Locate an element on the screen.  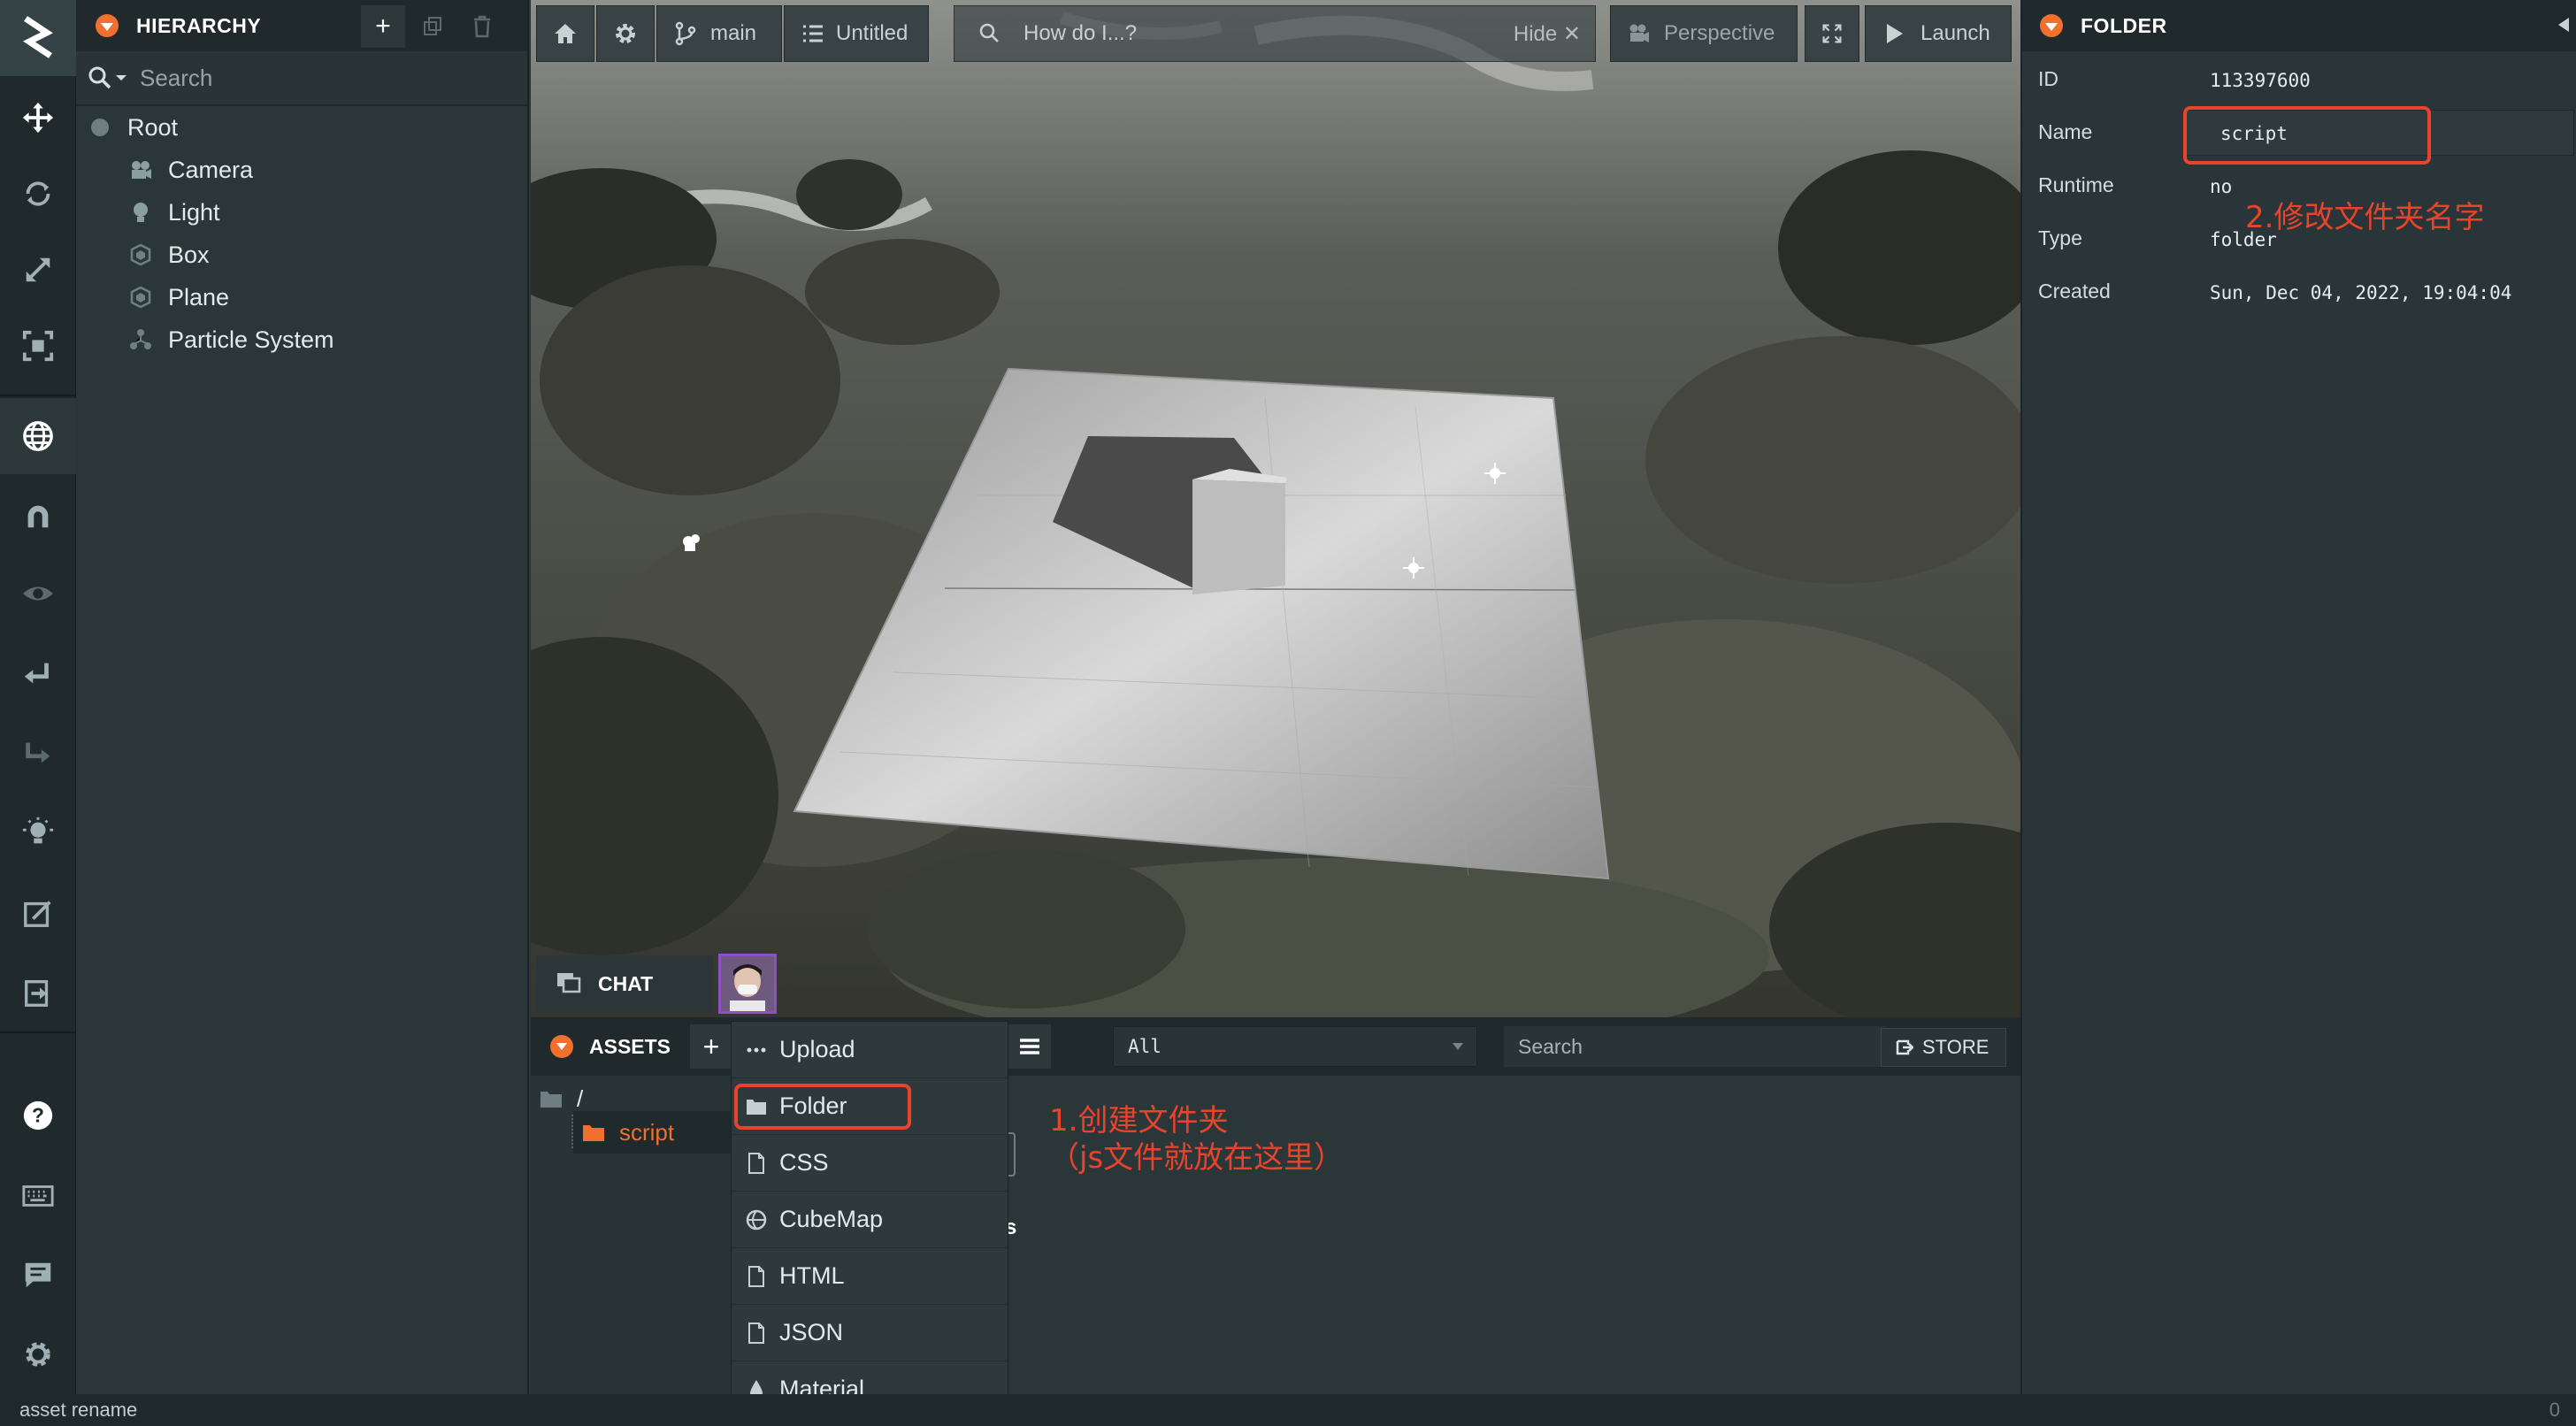
code-editor-icon is located at coordinates (38, 914).